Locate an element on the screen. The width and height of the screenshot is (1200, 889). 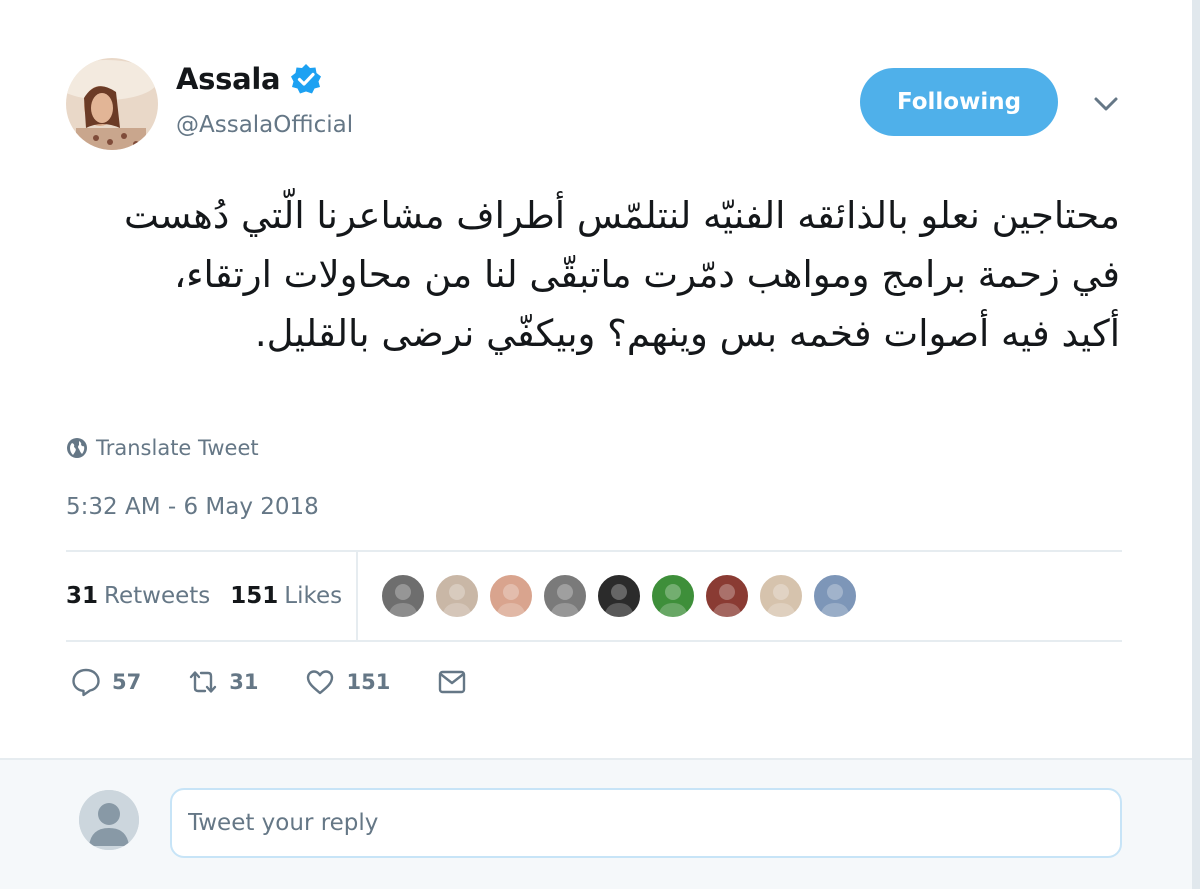
author-name-row: Assala is located at coordinates (249, 79).